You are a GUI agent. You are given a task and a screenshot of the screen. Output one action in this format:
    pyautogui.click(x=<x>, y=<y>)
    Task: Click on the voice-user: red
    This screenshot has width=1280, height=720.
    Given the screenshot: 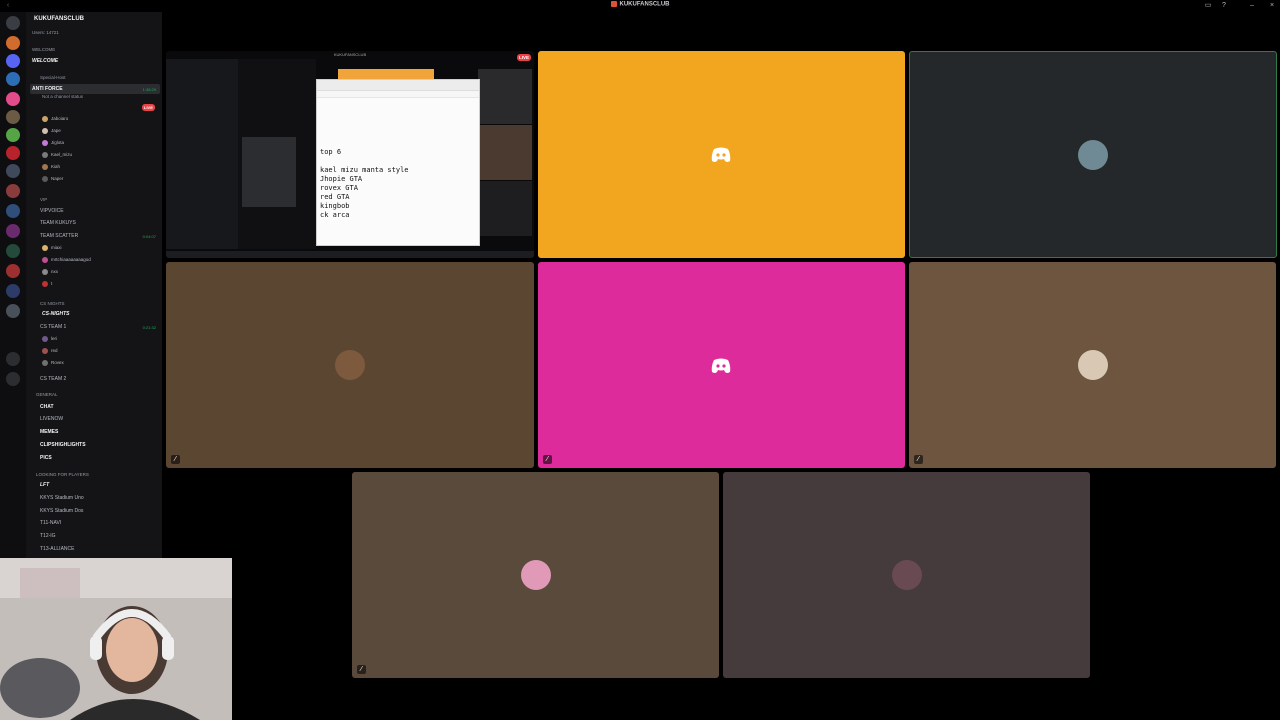 What is the action you would take?
    pyautogui.click(x=50, y=351)
    